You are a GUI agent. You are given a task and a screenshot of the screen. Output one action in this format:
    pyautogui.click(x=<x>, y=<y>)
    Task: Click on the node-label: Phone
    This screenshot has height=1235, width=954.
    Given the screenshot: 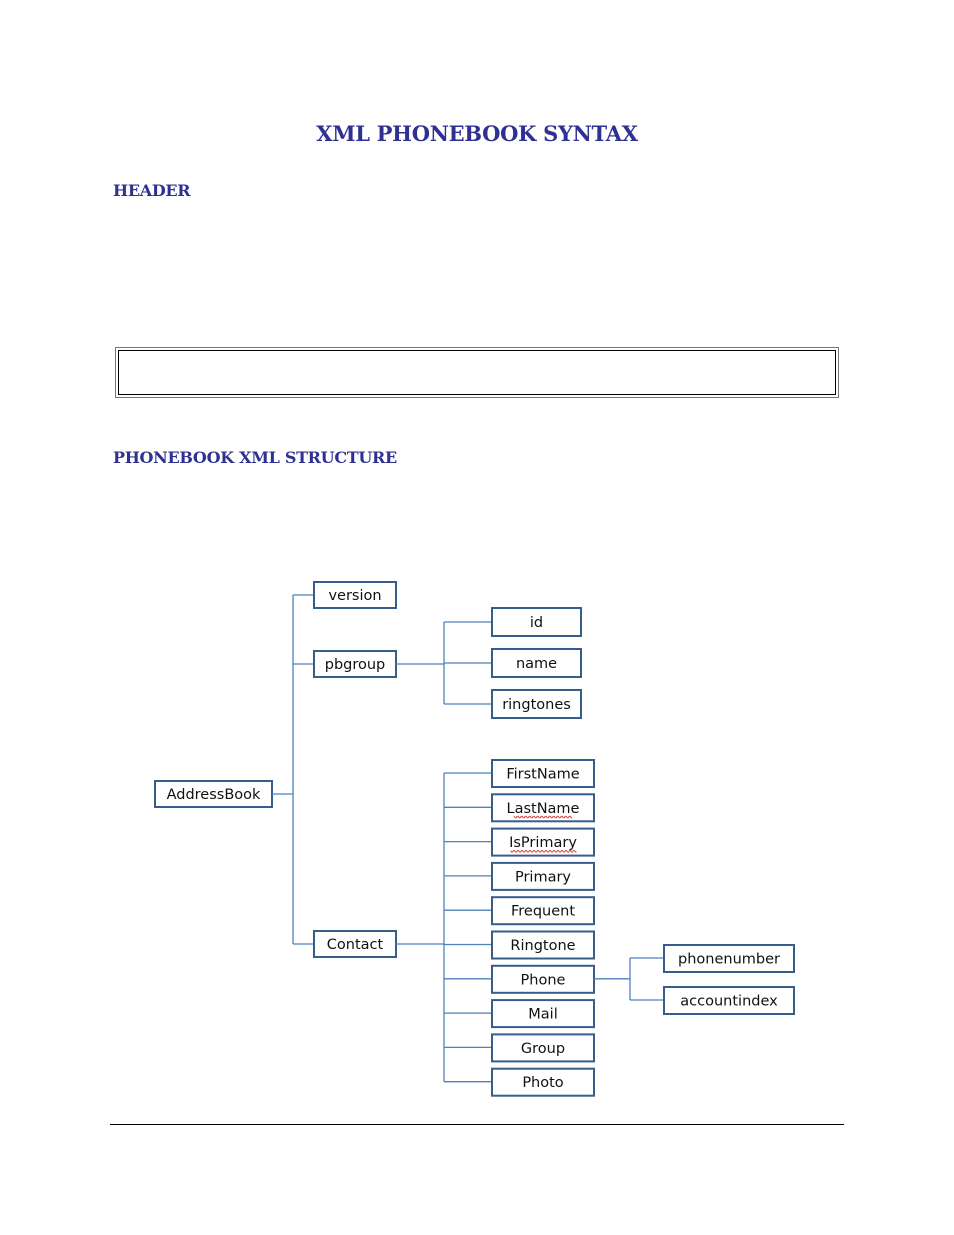 What is the action you would take?
    pyautogui.click(x=543, y=980)
    